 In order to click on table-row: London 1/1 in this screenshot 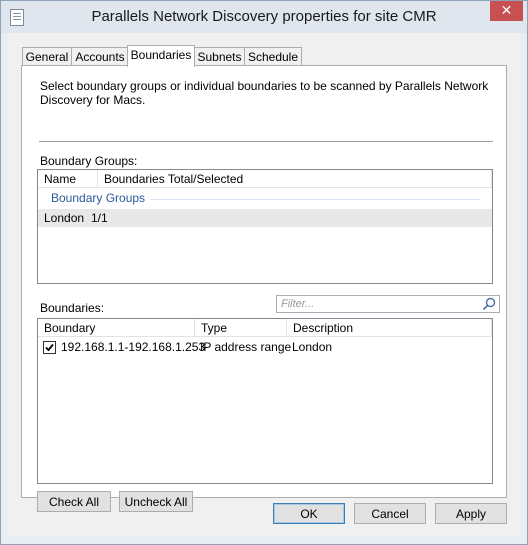, I will do `click(265, 218)`.